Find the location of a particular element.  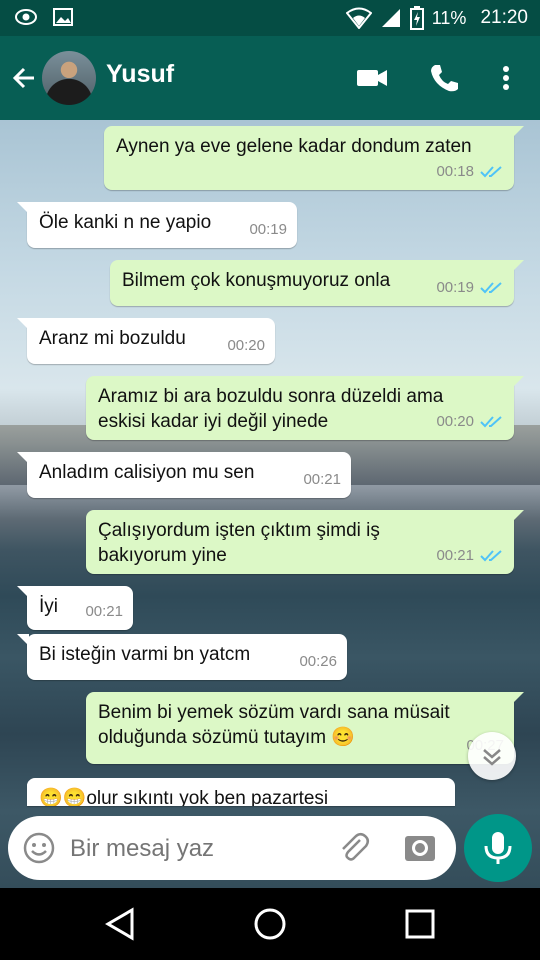

message-bubble: İyi 00:21 is located at coordinates (75, 608).